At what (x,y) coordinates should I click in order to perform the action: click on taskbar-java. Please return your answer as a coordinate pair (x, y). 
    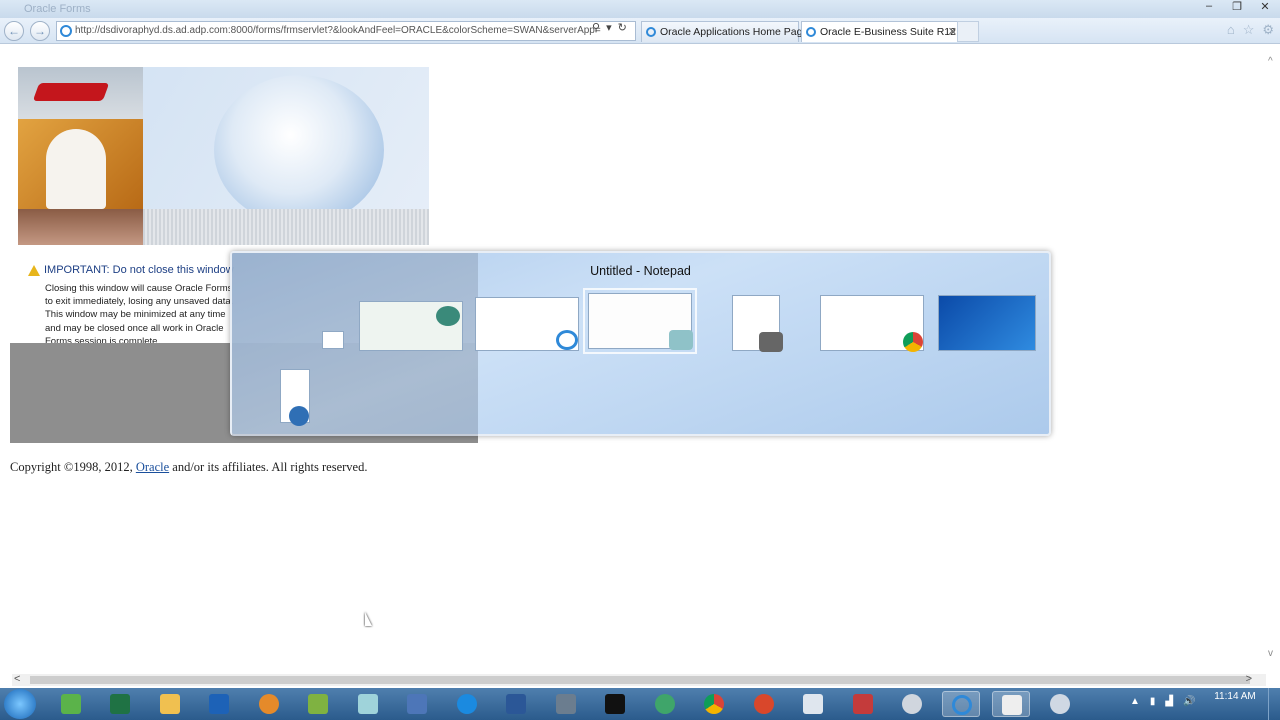
    Looking at the image, I should click on (269, 704).